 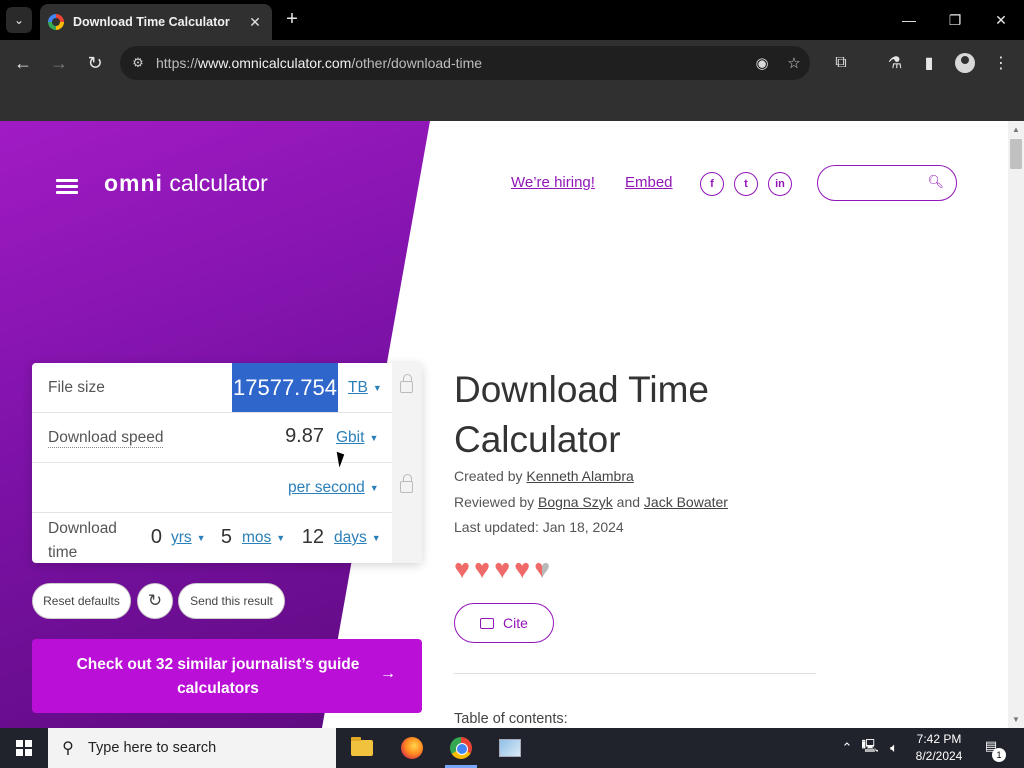 What do you see at coordinates (212, 388) in the screenshot?
I see `file-size-row: File size 17577.754 TB ▼` at bounding box center [212, 388].